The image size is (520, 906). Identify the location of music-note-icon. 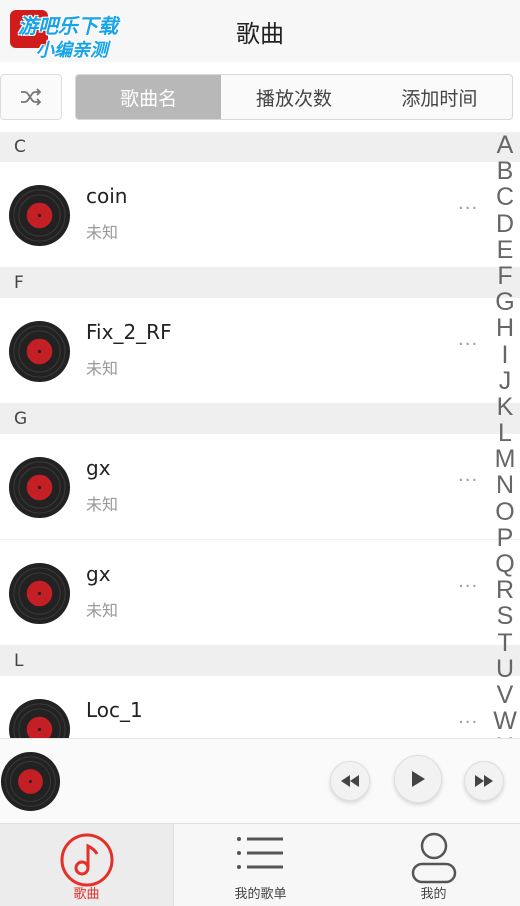
(86, 860).